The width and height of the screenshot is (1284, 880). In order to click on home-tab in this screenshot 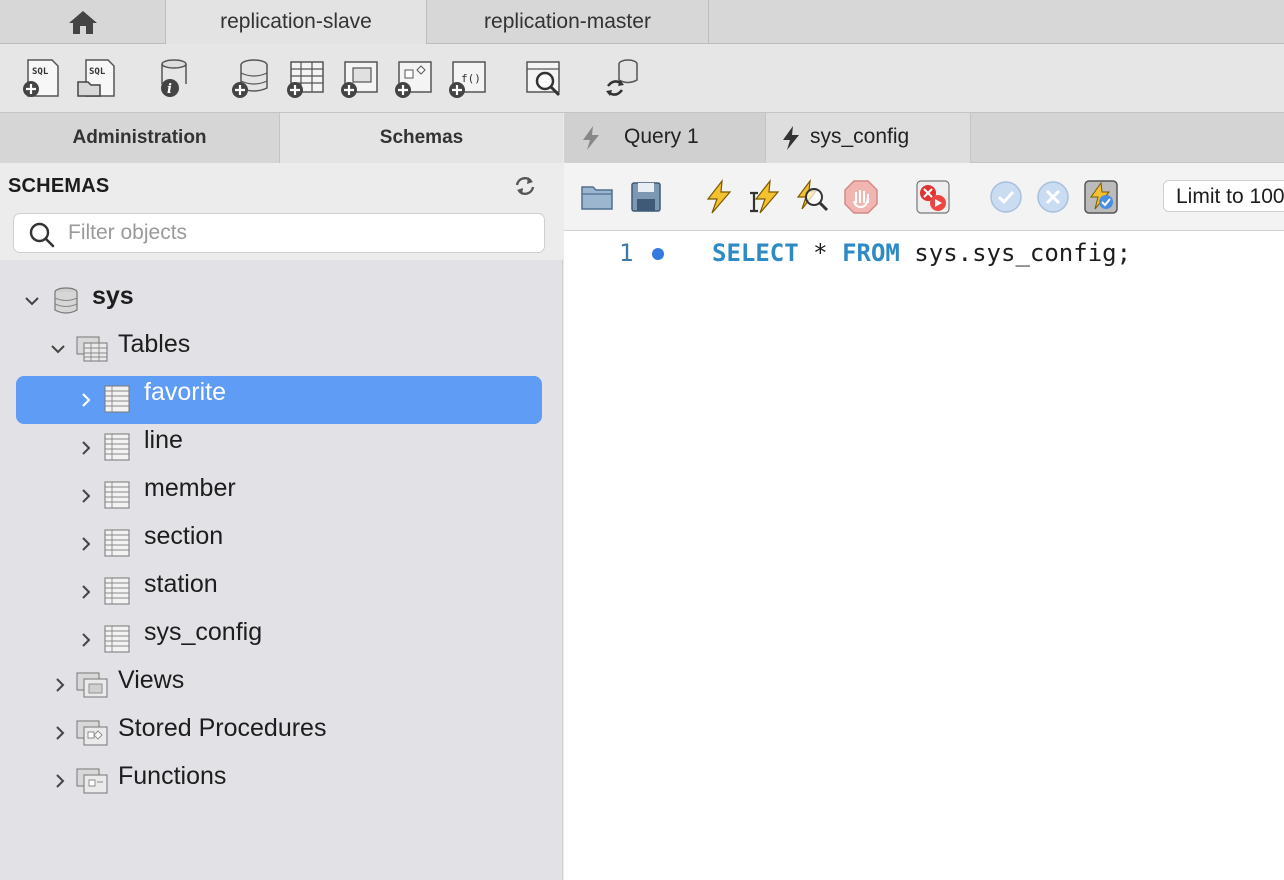, I will do `click(83, 22)`.